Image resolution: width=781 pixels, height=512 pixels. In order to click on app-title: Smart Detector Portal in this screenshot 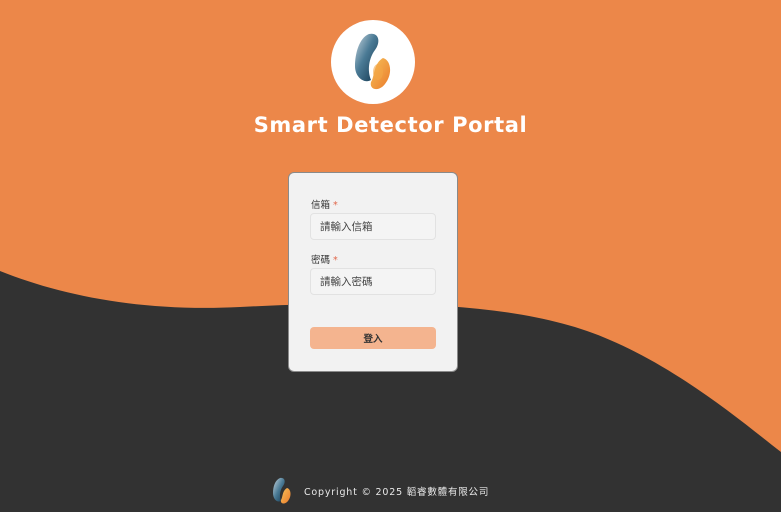, I will do `click(390, 125)`.